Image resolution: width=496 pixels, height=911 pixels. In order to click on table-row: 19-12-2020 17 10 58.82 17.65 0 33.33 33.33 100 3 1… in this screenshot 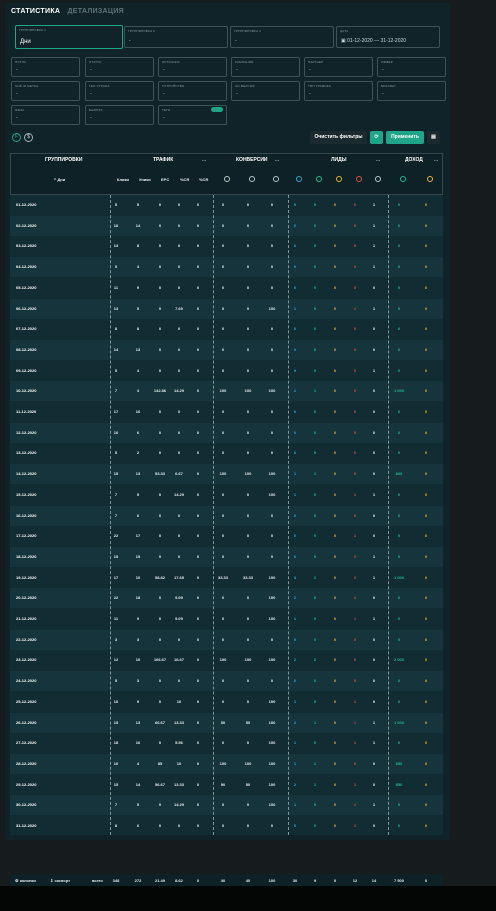, I will do `click(226, 578)`.